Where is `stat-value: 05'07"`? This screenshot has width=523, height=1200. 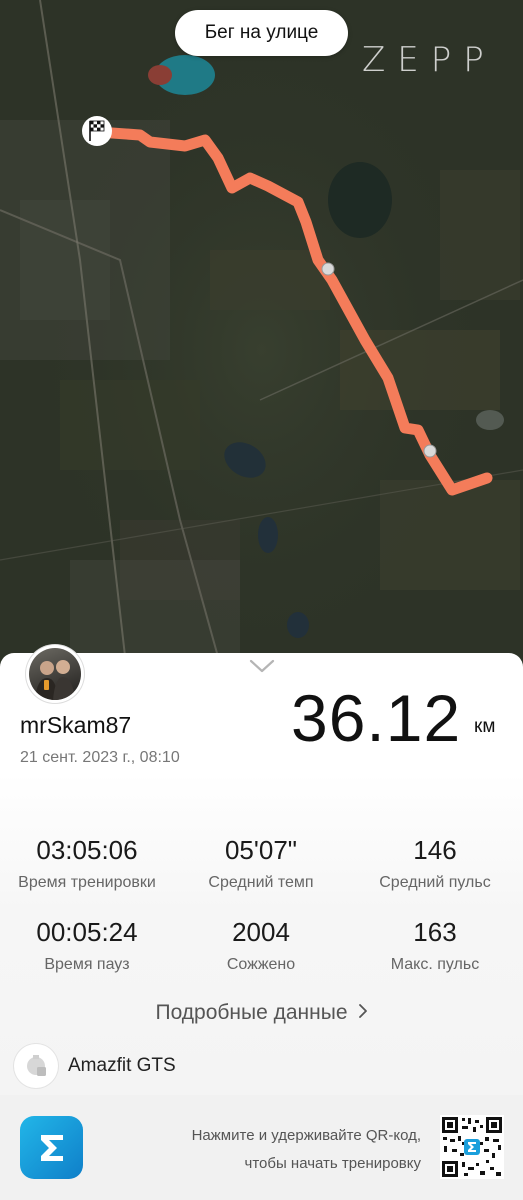 stat-value: 05'07" is located at coordinates (261, 850).